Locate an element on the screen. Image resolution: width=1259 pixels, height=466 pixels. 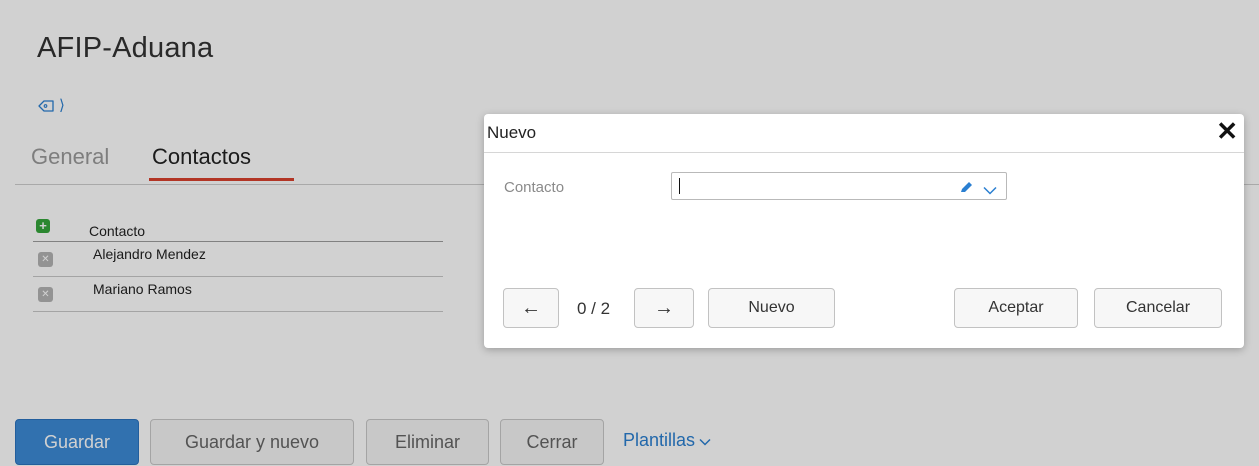
arrow-right-icon: → is located at coordinates (664, 307).